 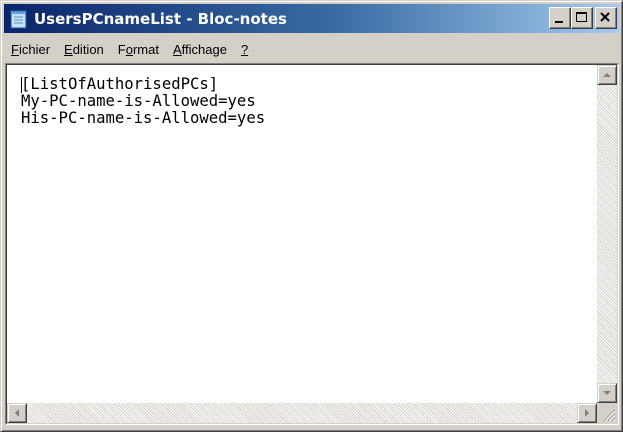 I want to click on window-controls, so click(x=583, y=18).